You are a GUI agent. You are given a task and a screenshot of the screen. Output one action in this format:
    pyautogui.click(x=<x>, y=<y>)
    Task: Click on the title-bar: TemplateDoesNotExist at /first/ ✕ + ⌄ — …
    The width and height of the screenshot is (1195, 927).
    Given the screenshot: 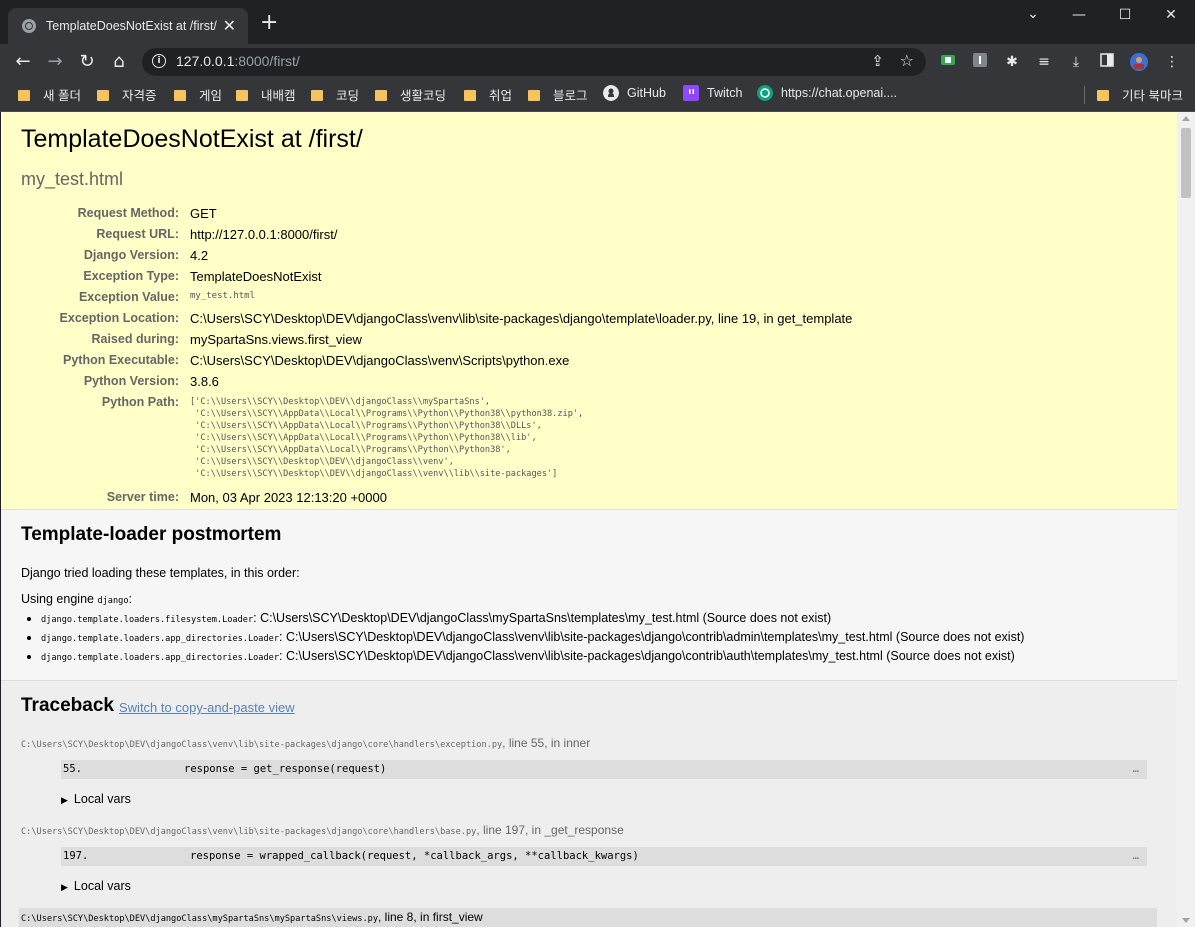 What is the action you would take?
    pyautogui.click(x=597, y=22)
    